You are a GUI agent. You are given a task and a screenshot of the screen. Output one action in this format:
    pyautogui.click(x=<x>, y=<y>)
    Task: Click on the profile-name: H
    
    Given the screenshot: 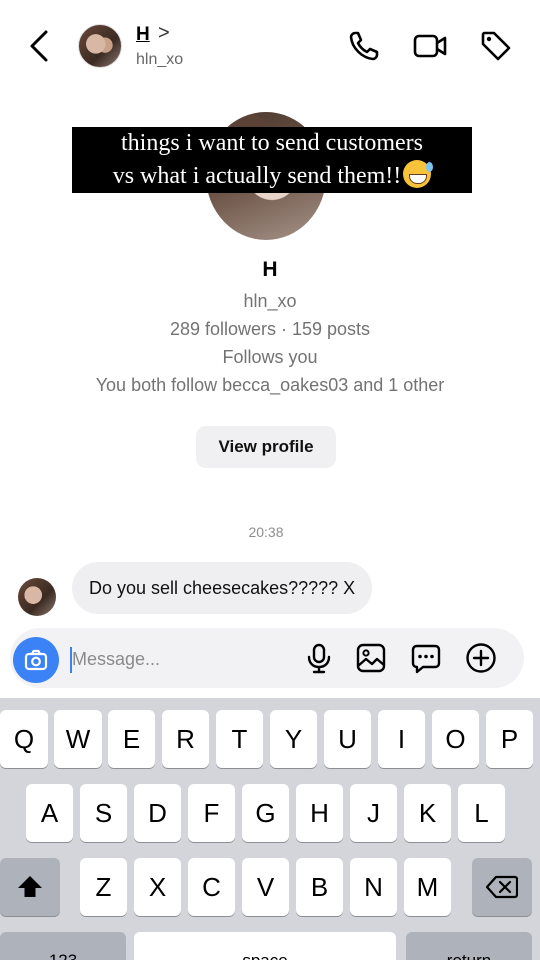 What is the action you would take?
    pyautogui.click(x=270, y=269)
    